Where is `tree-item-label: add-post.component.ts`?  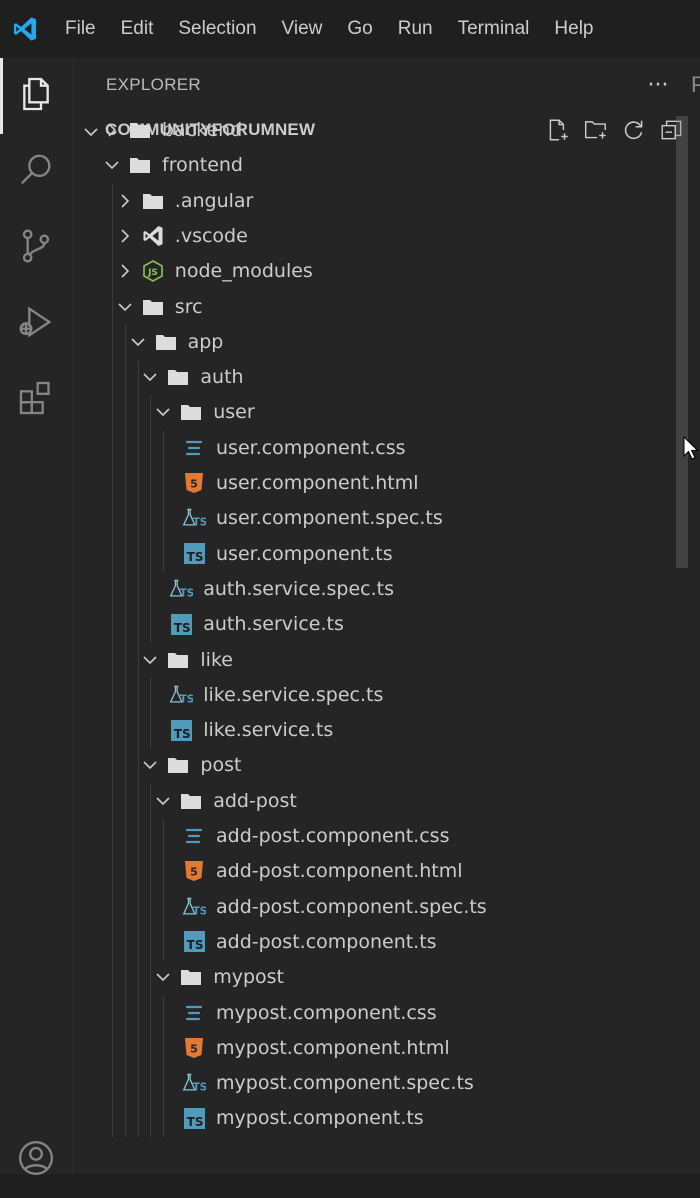 tree-item-label: add-post.component.ts is located at coordinates (326, 941).